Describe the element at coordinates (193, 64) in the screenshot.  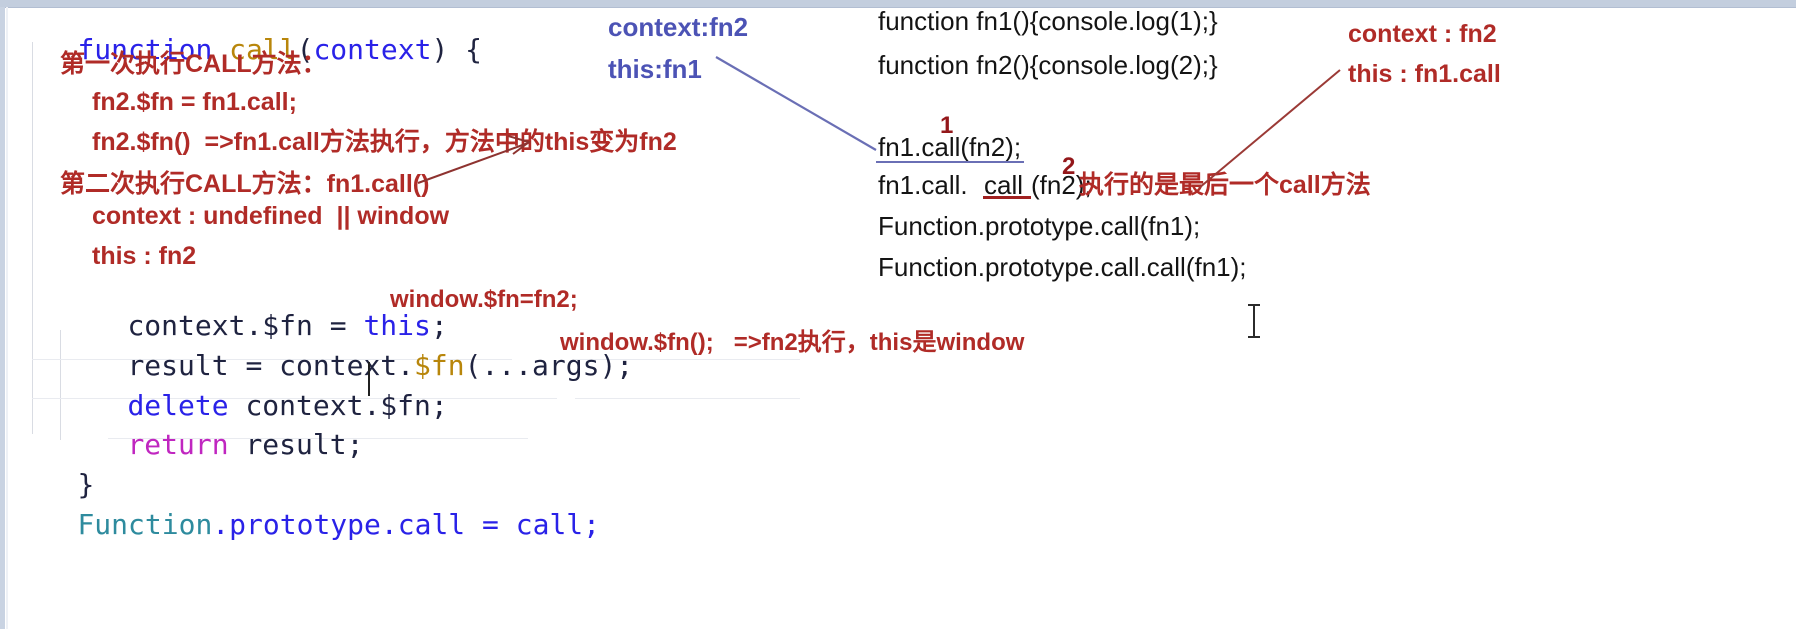
I see `annotation-first-call: 第一次执行CALL方法：` at that location.